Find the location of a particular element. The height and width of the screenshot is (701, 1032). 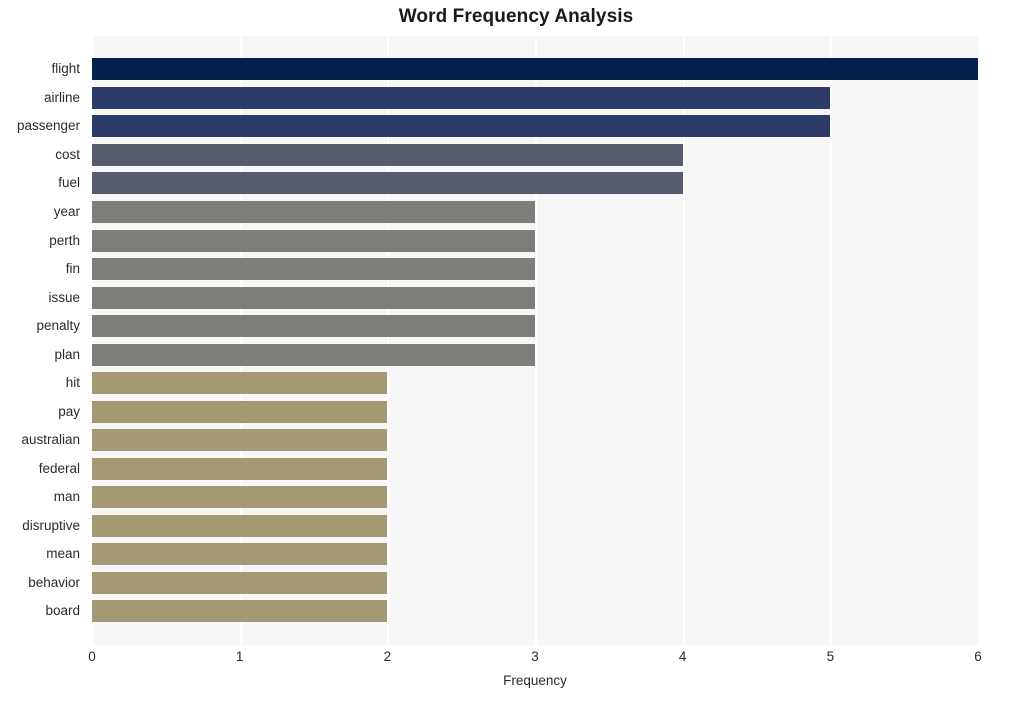

bar-passenger is located at coordinates (461, 126).